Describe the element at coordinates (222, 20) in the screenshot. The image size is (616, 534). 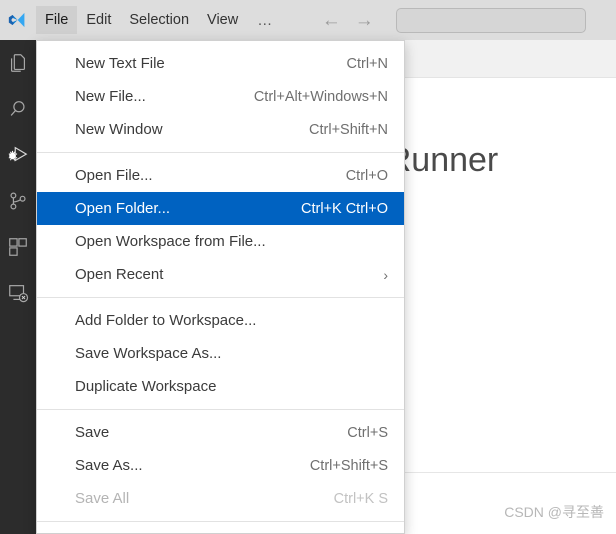
I see `menubar-item-view: View` at that location.